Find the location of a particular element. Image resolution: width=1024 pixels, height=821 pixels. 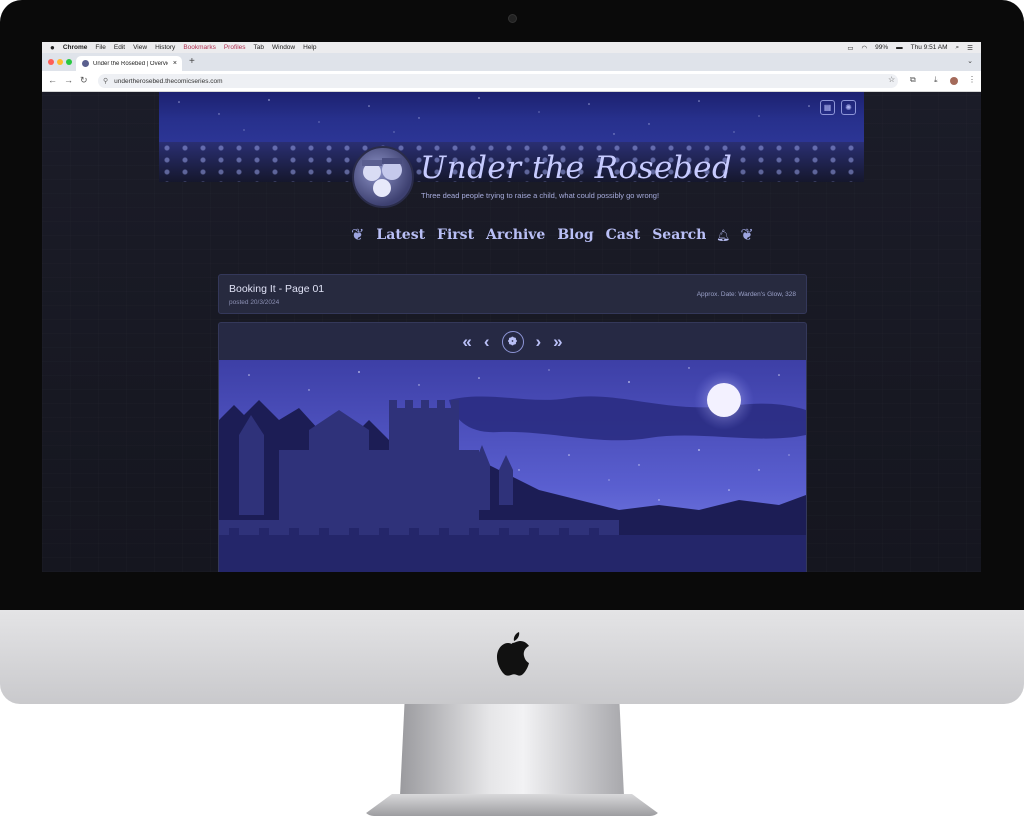

search-icon: ⌕ is located at coordinates (958, 48).